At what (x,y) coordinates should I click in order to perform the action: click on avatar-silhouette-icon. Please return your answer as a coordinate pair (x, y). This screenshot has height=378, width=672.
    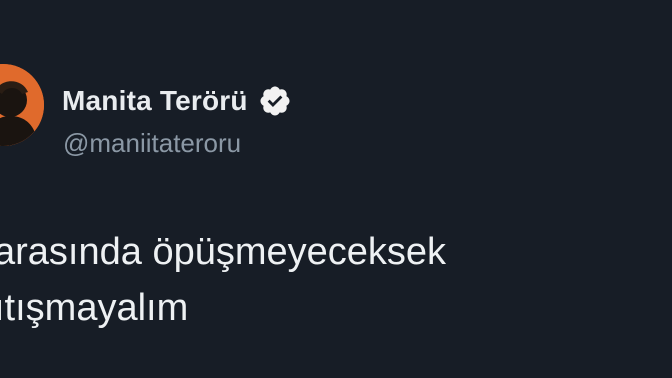
    Looking at the image, I should click on (22, 105).